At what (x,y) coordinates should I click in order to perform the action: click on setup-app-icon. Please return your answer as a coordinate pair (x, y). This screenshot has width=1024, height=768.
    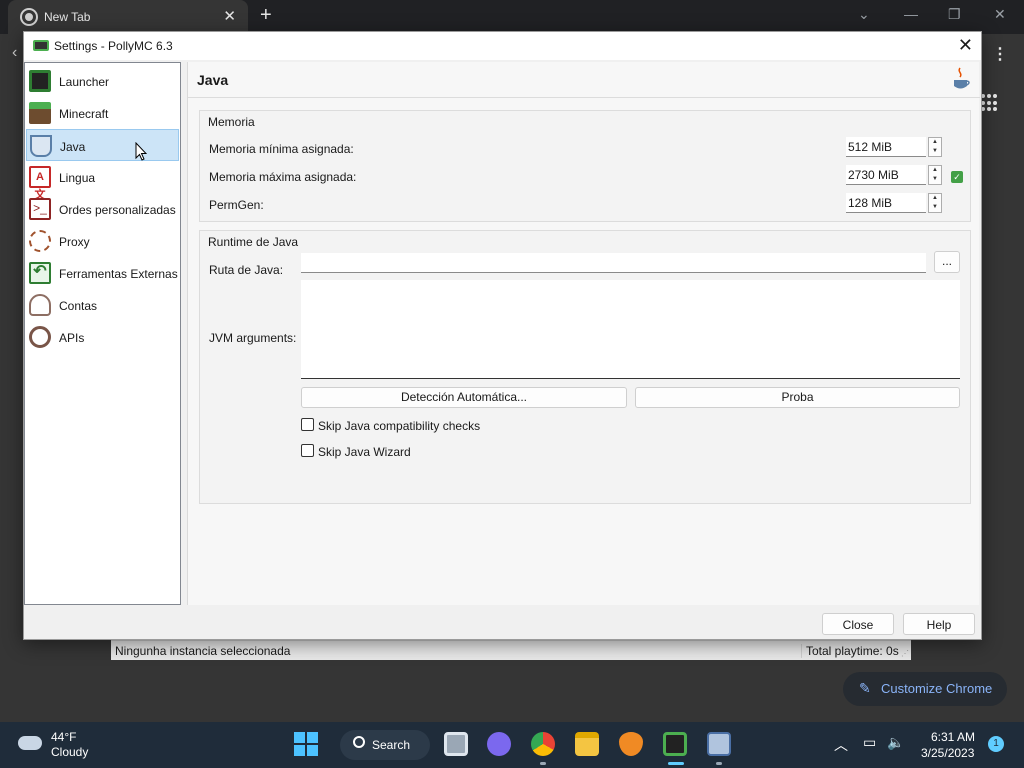
    Looking at the image, I should click on (719, 744).